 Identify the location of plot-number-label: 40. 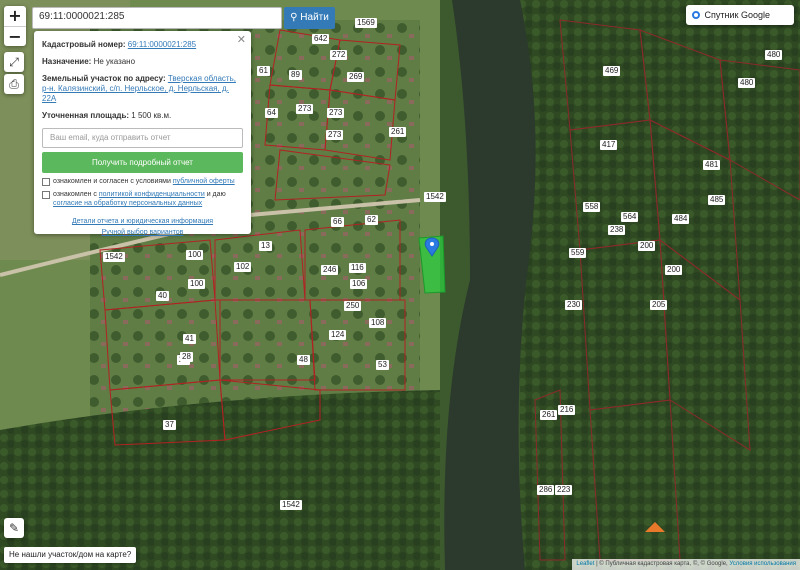
(162, 296).